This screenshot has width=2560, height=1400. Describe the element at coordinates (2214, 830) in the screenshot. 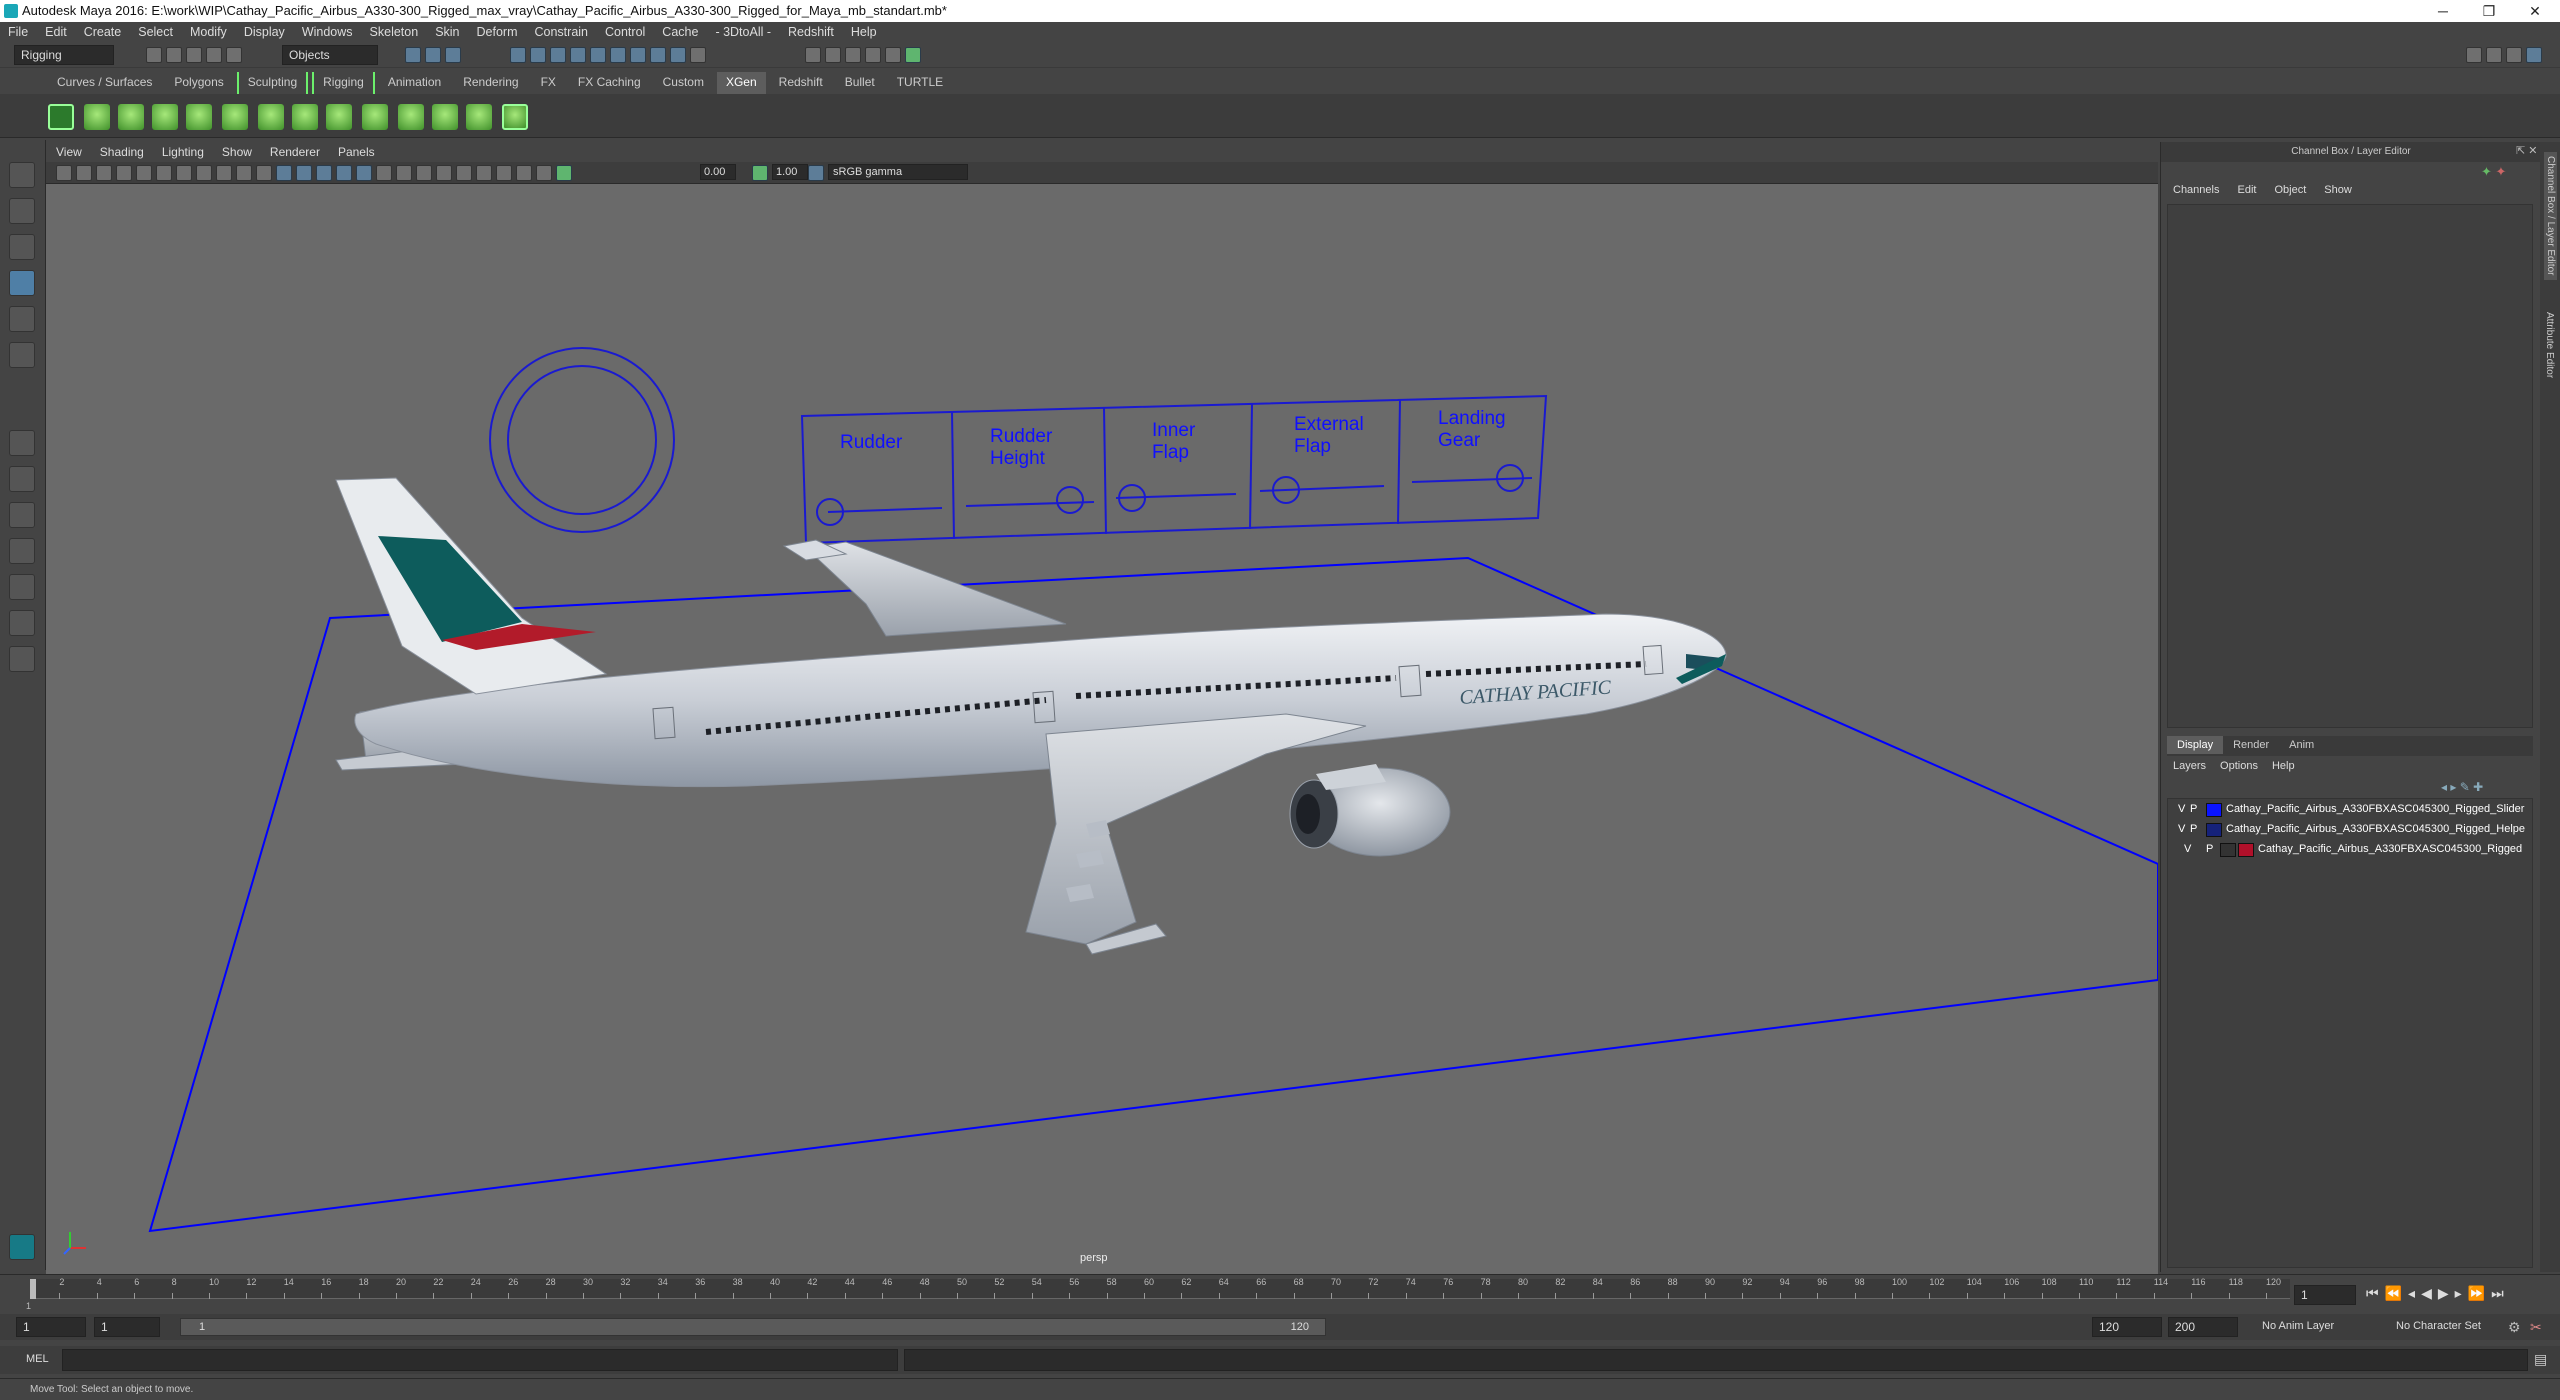

I see `layer-color-swatch` at that location.